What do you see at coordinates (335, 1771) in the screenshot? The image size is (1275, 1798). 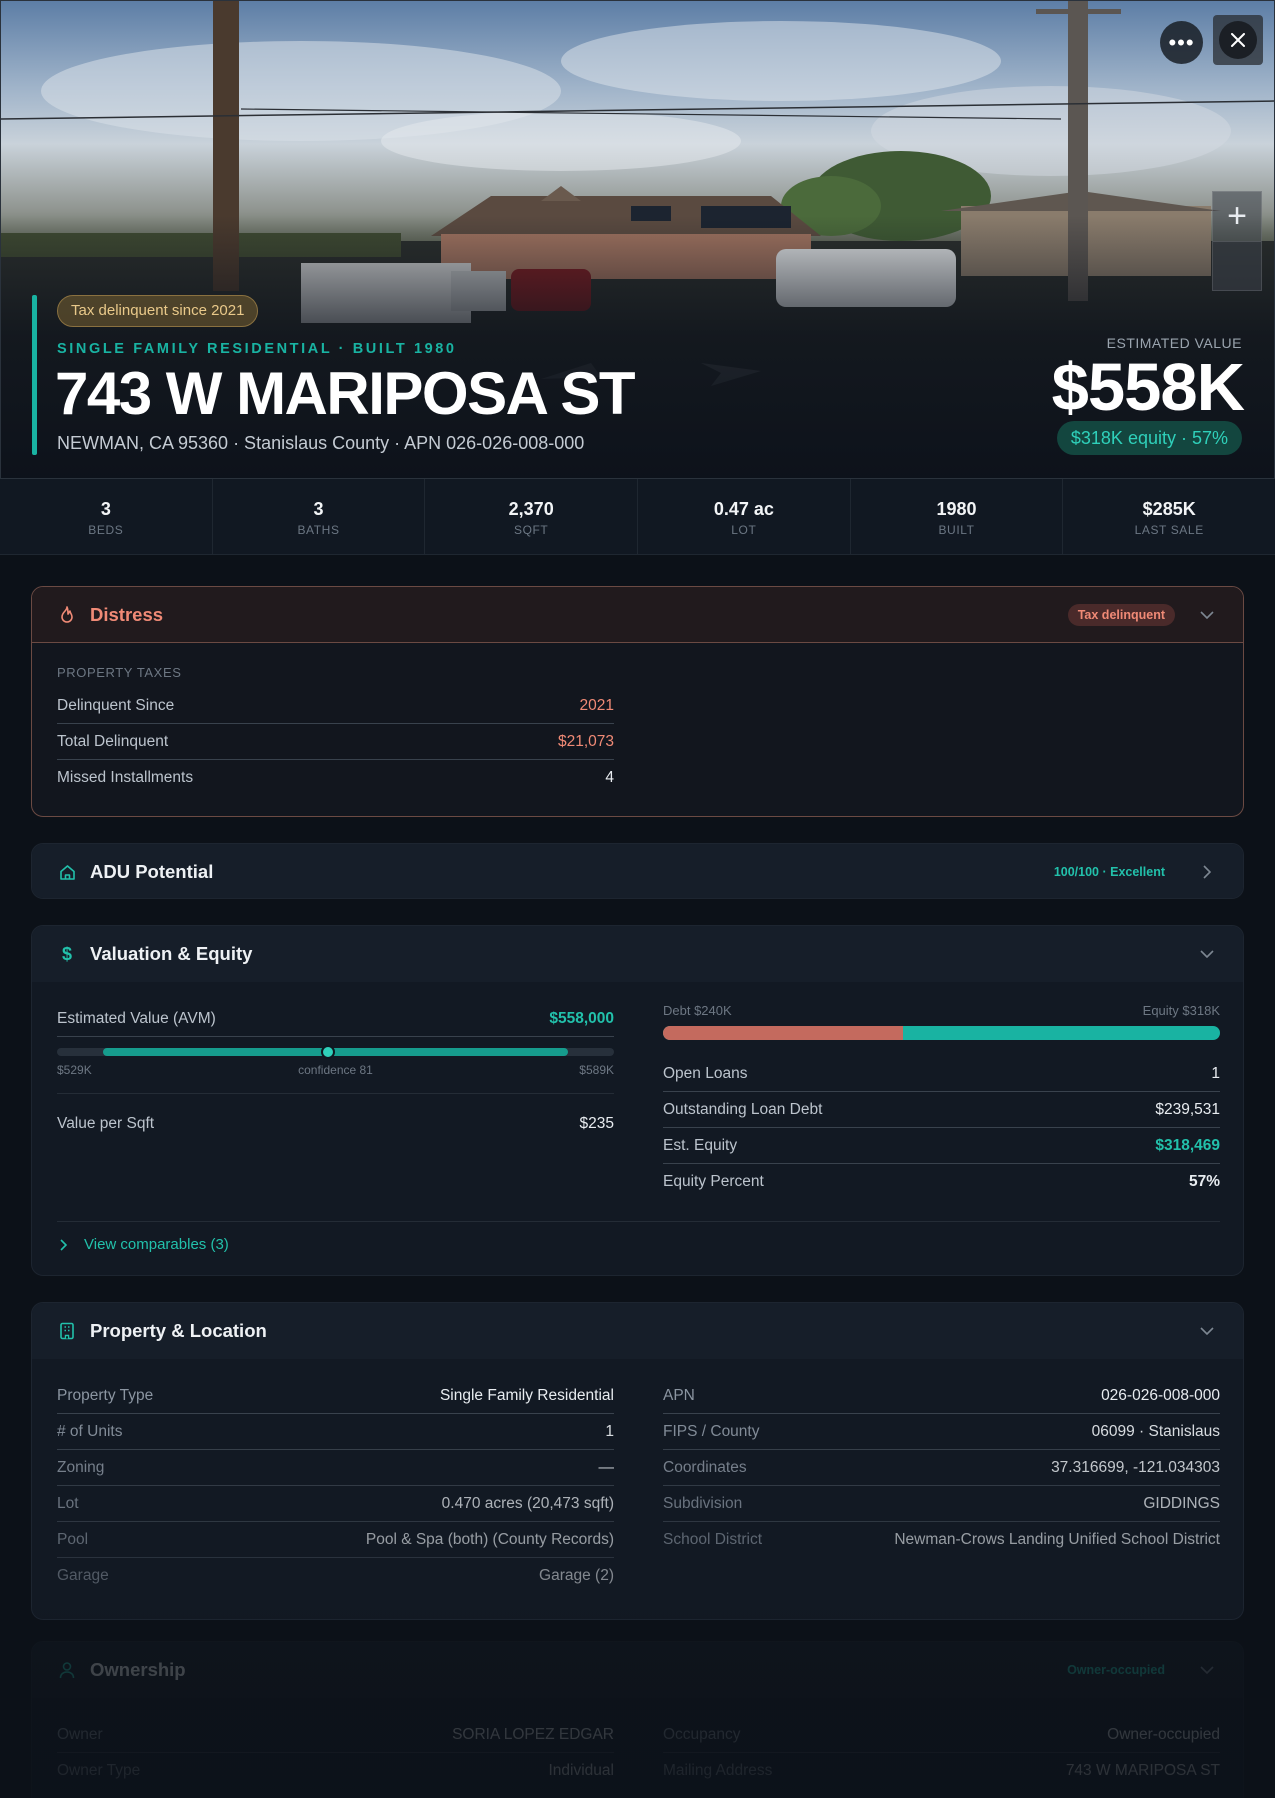 I see `ownership-row: Owner Type Individual` at bounding box center [335, 1771].